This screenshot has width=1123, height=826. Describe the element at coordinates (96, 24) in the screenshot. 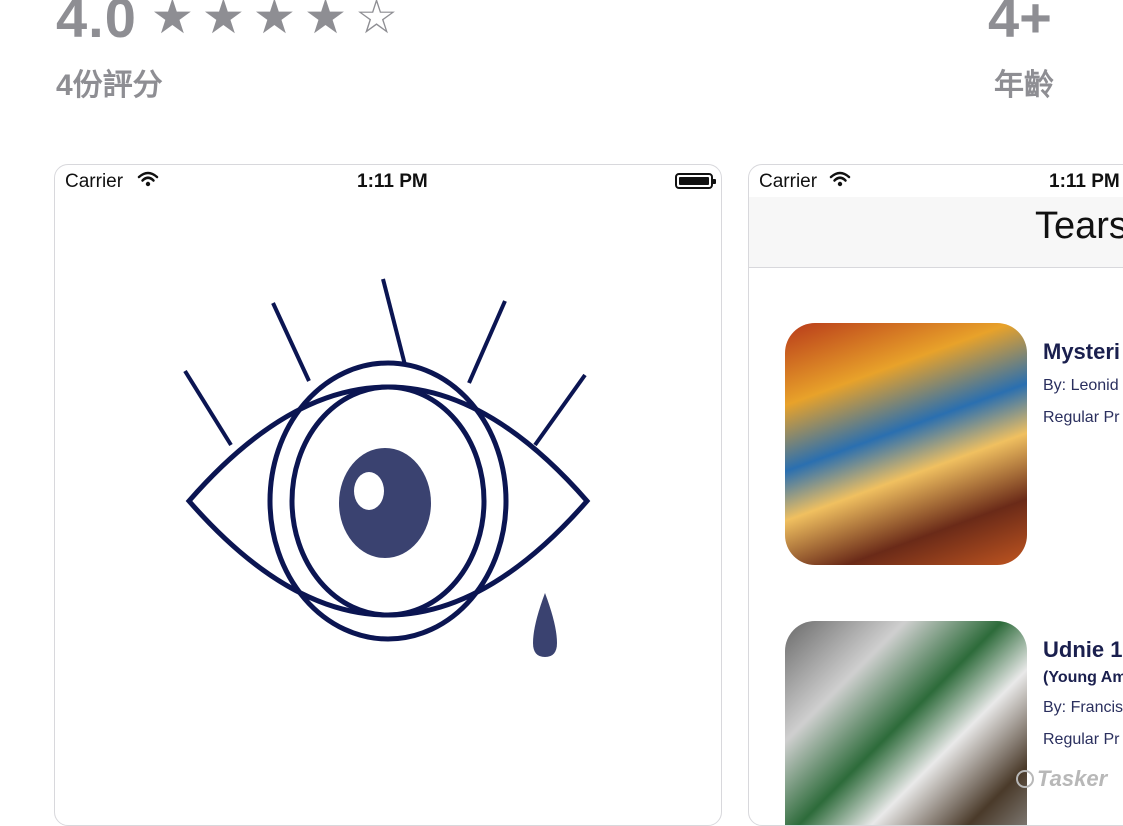

I see `rating-value: 4.0` at that location.